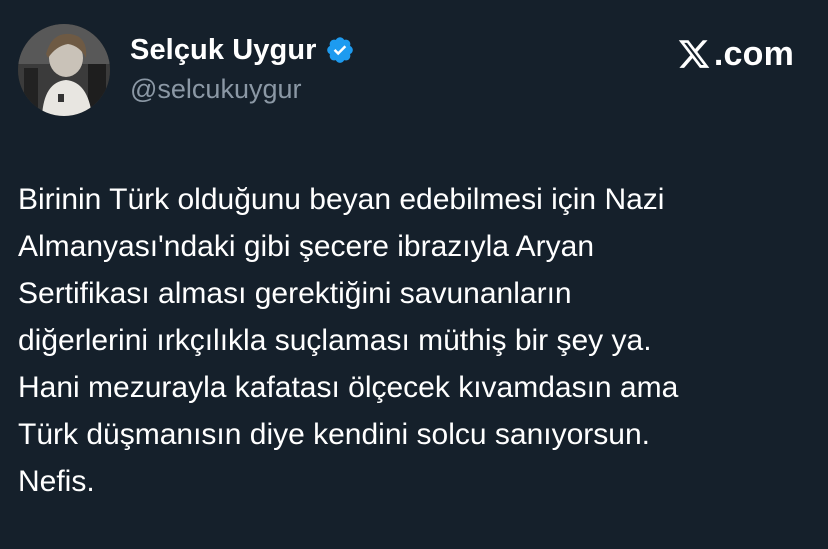 Image resolution: width=828 pixels, height=549 pixels. I want to click on author-name-row: Selçuk Uygur, so click(242, 50).